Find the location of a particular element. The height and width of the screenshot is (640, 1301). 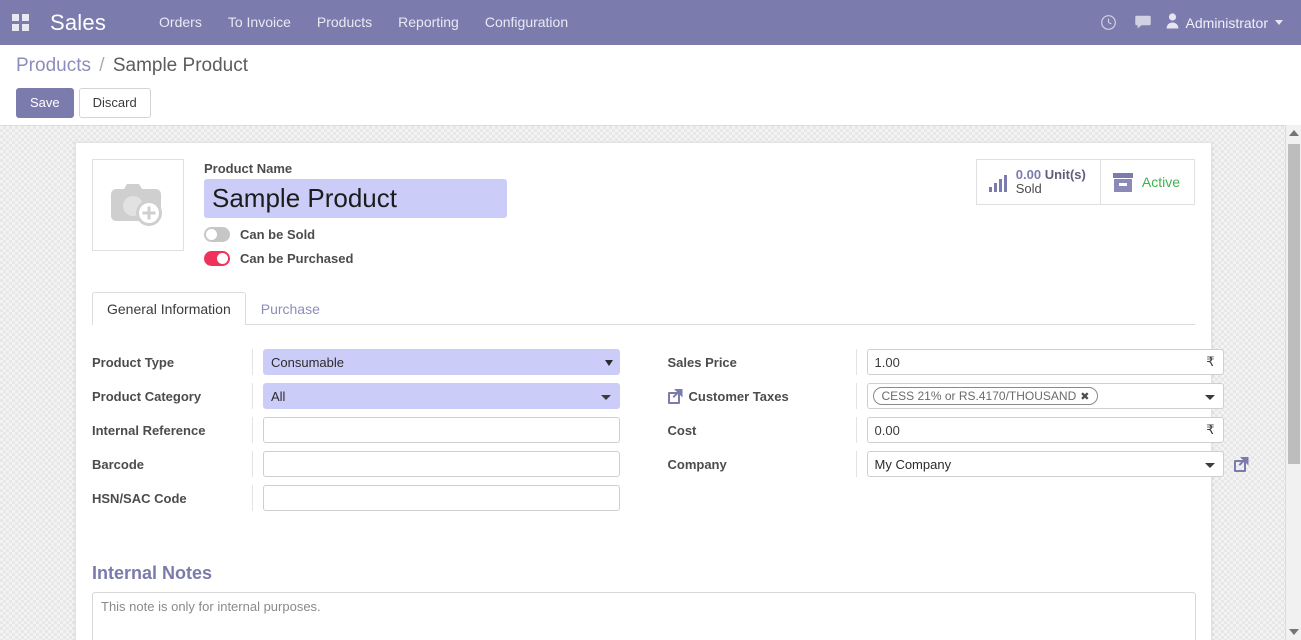

nav-item-configuration: Configuration is located at coordinates (526, 22).